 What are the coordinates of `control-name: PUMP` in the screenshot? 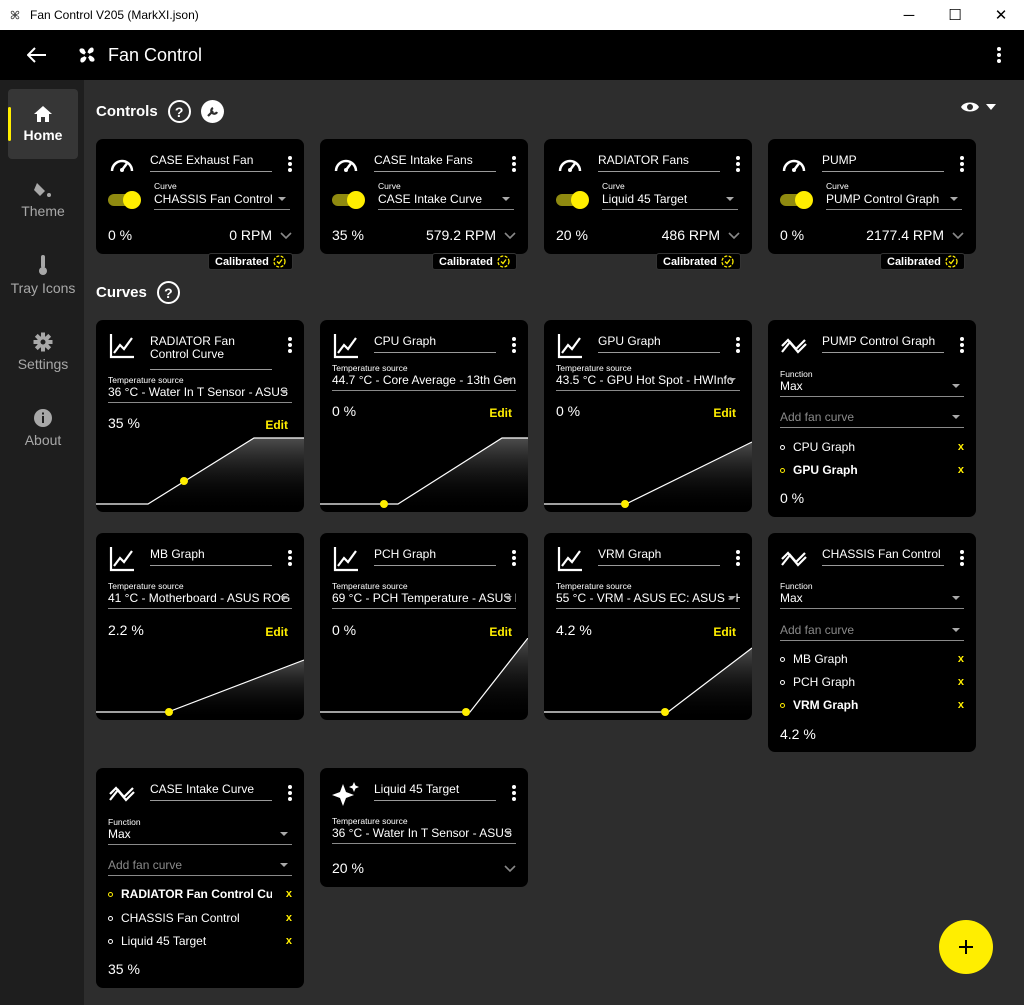 It's located at (883, 163).